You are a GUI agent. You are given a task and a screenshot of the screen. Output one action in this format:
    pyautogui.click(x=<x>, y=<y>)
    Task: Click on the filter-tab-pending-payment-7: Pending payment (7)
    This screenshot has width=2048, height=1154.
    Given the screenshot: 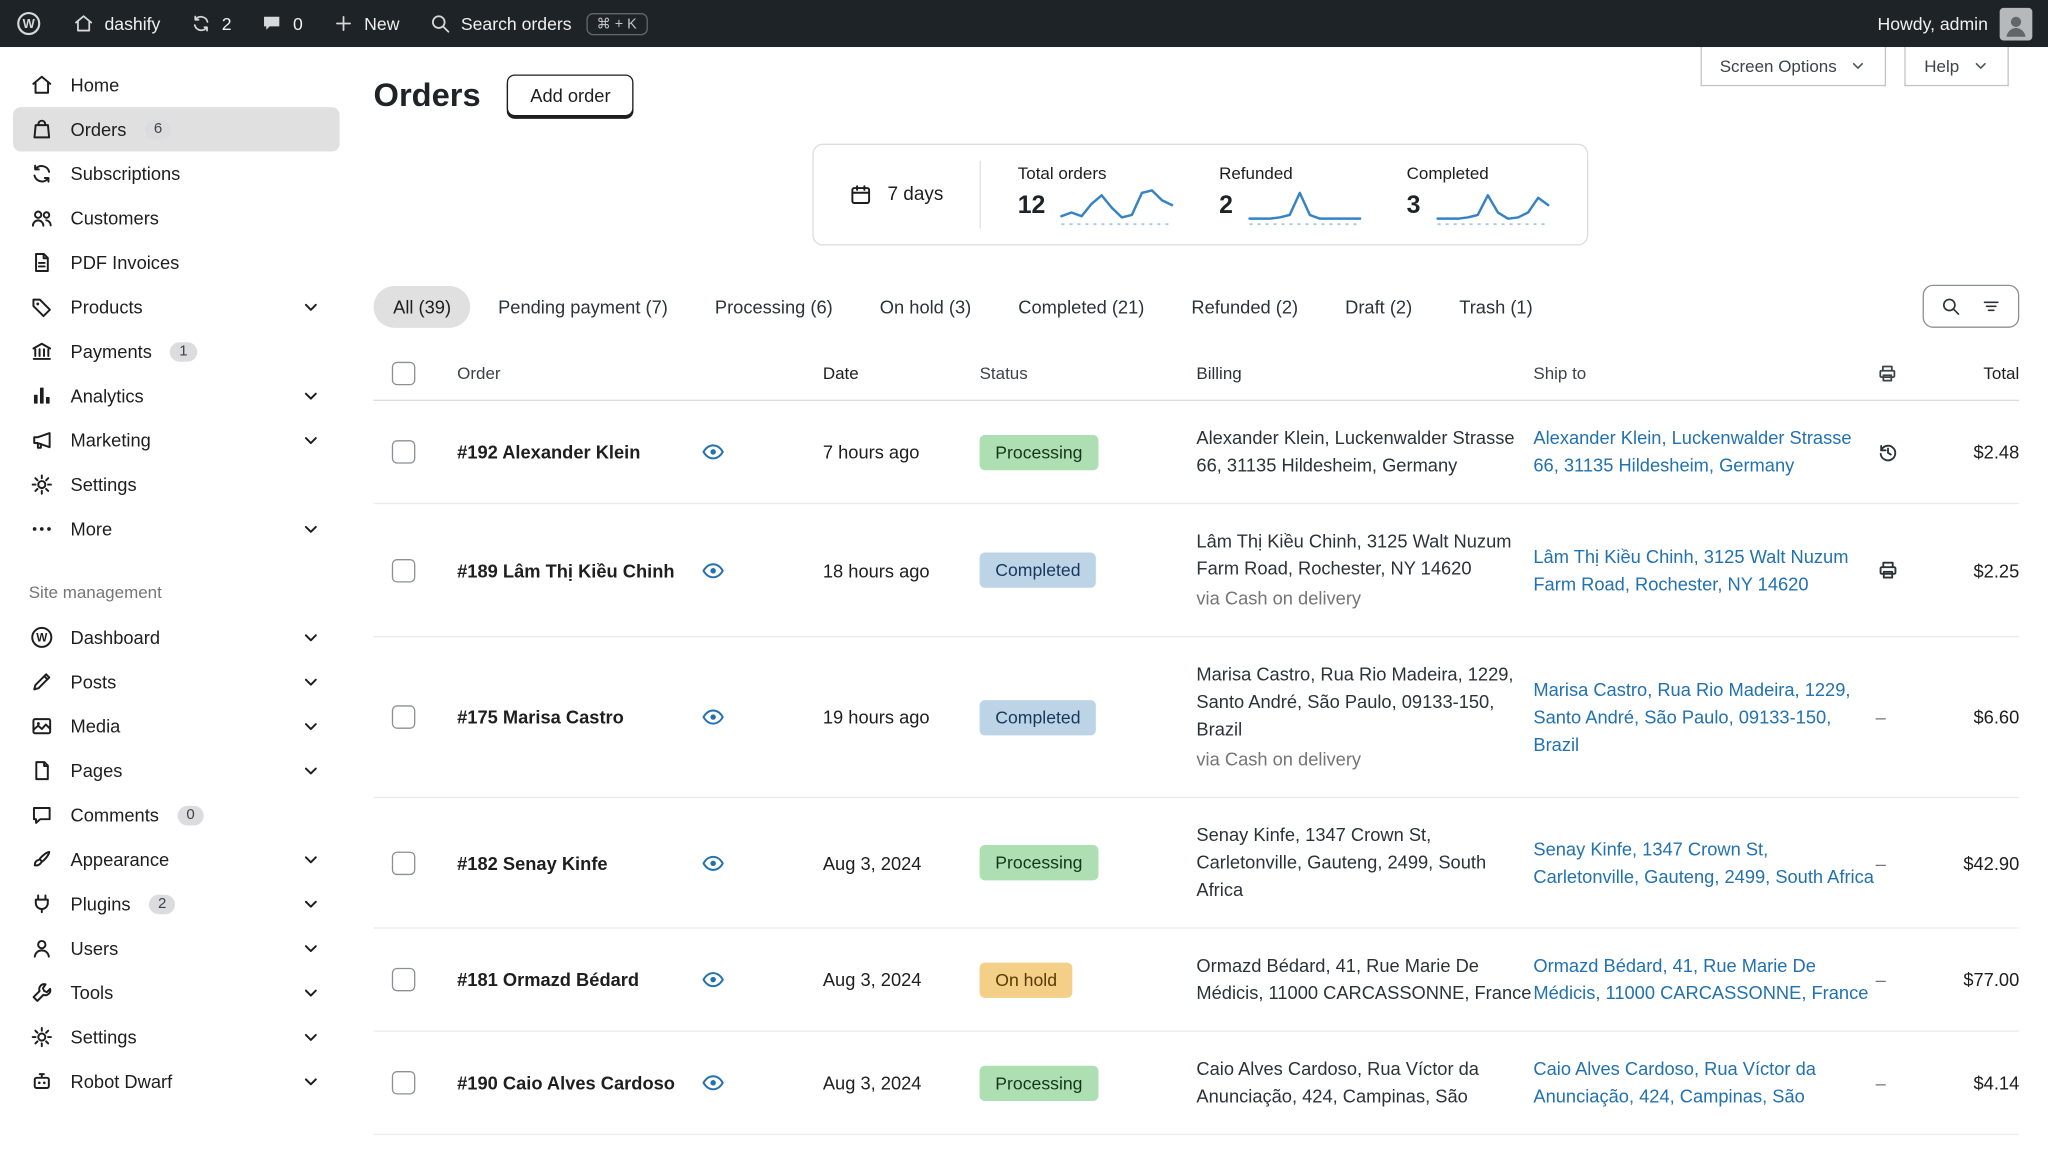 What is the action you would take?
    pyautogui.click(x=583, y=306)
    